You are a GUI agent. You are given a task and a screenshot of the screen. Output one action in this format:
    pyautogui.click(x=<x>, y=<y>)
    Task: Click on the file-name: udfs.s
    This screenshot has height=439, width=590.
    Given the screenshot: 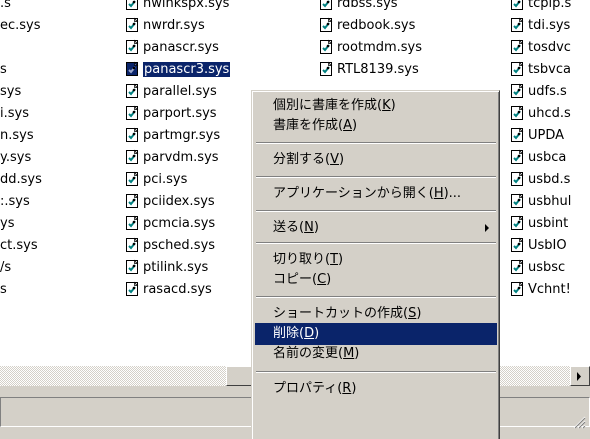 What is the action you would take?
    pyautogui.click(x=547, y=91)
    